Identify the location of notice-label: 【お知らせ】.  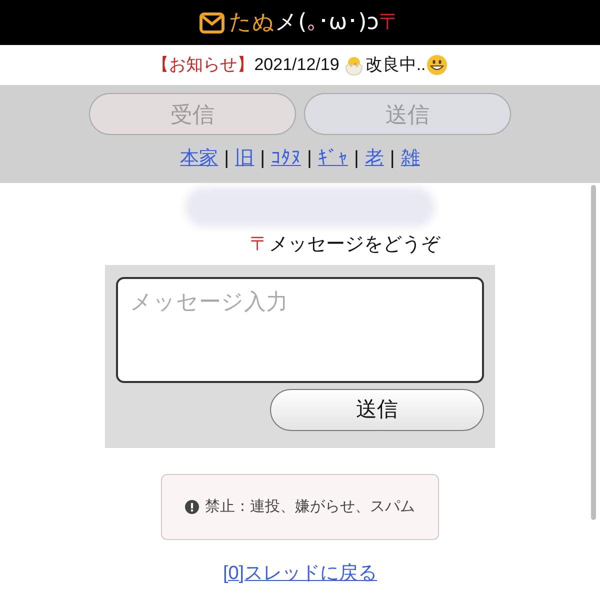
(203, 65).